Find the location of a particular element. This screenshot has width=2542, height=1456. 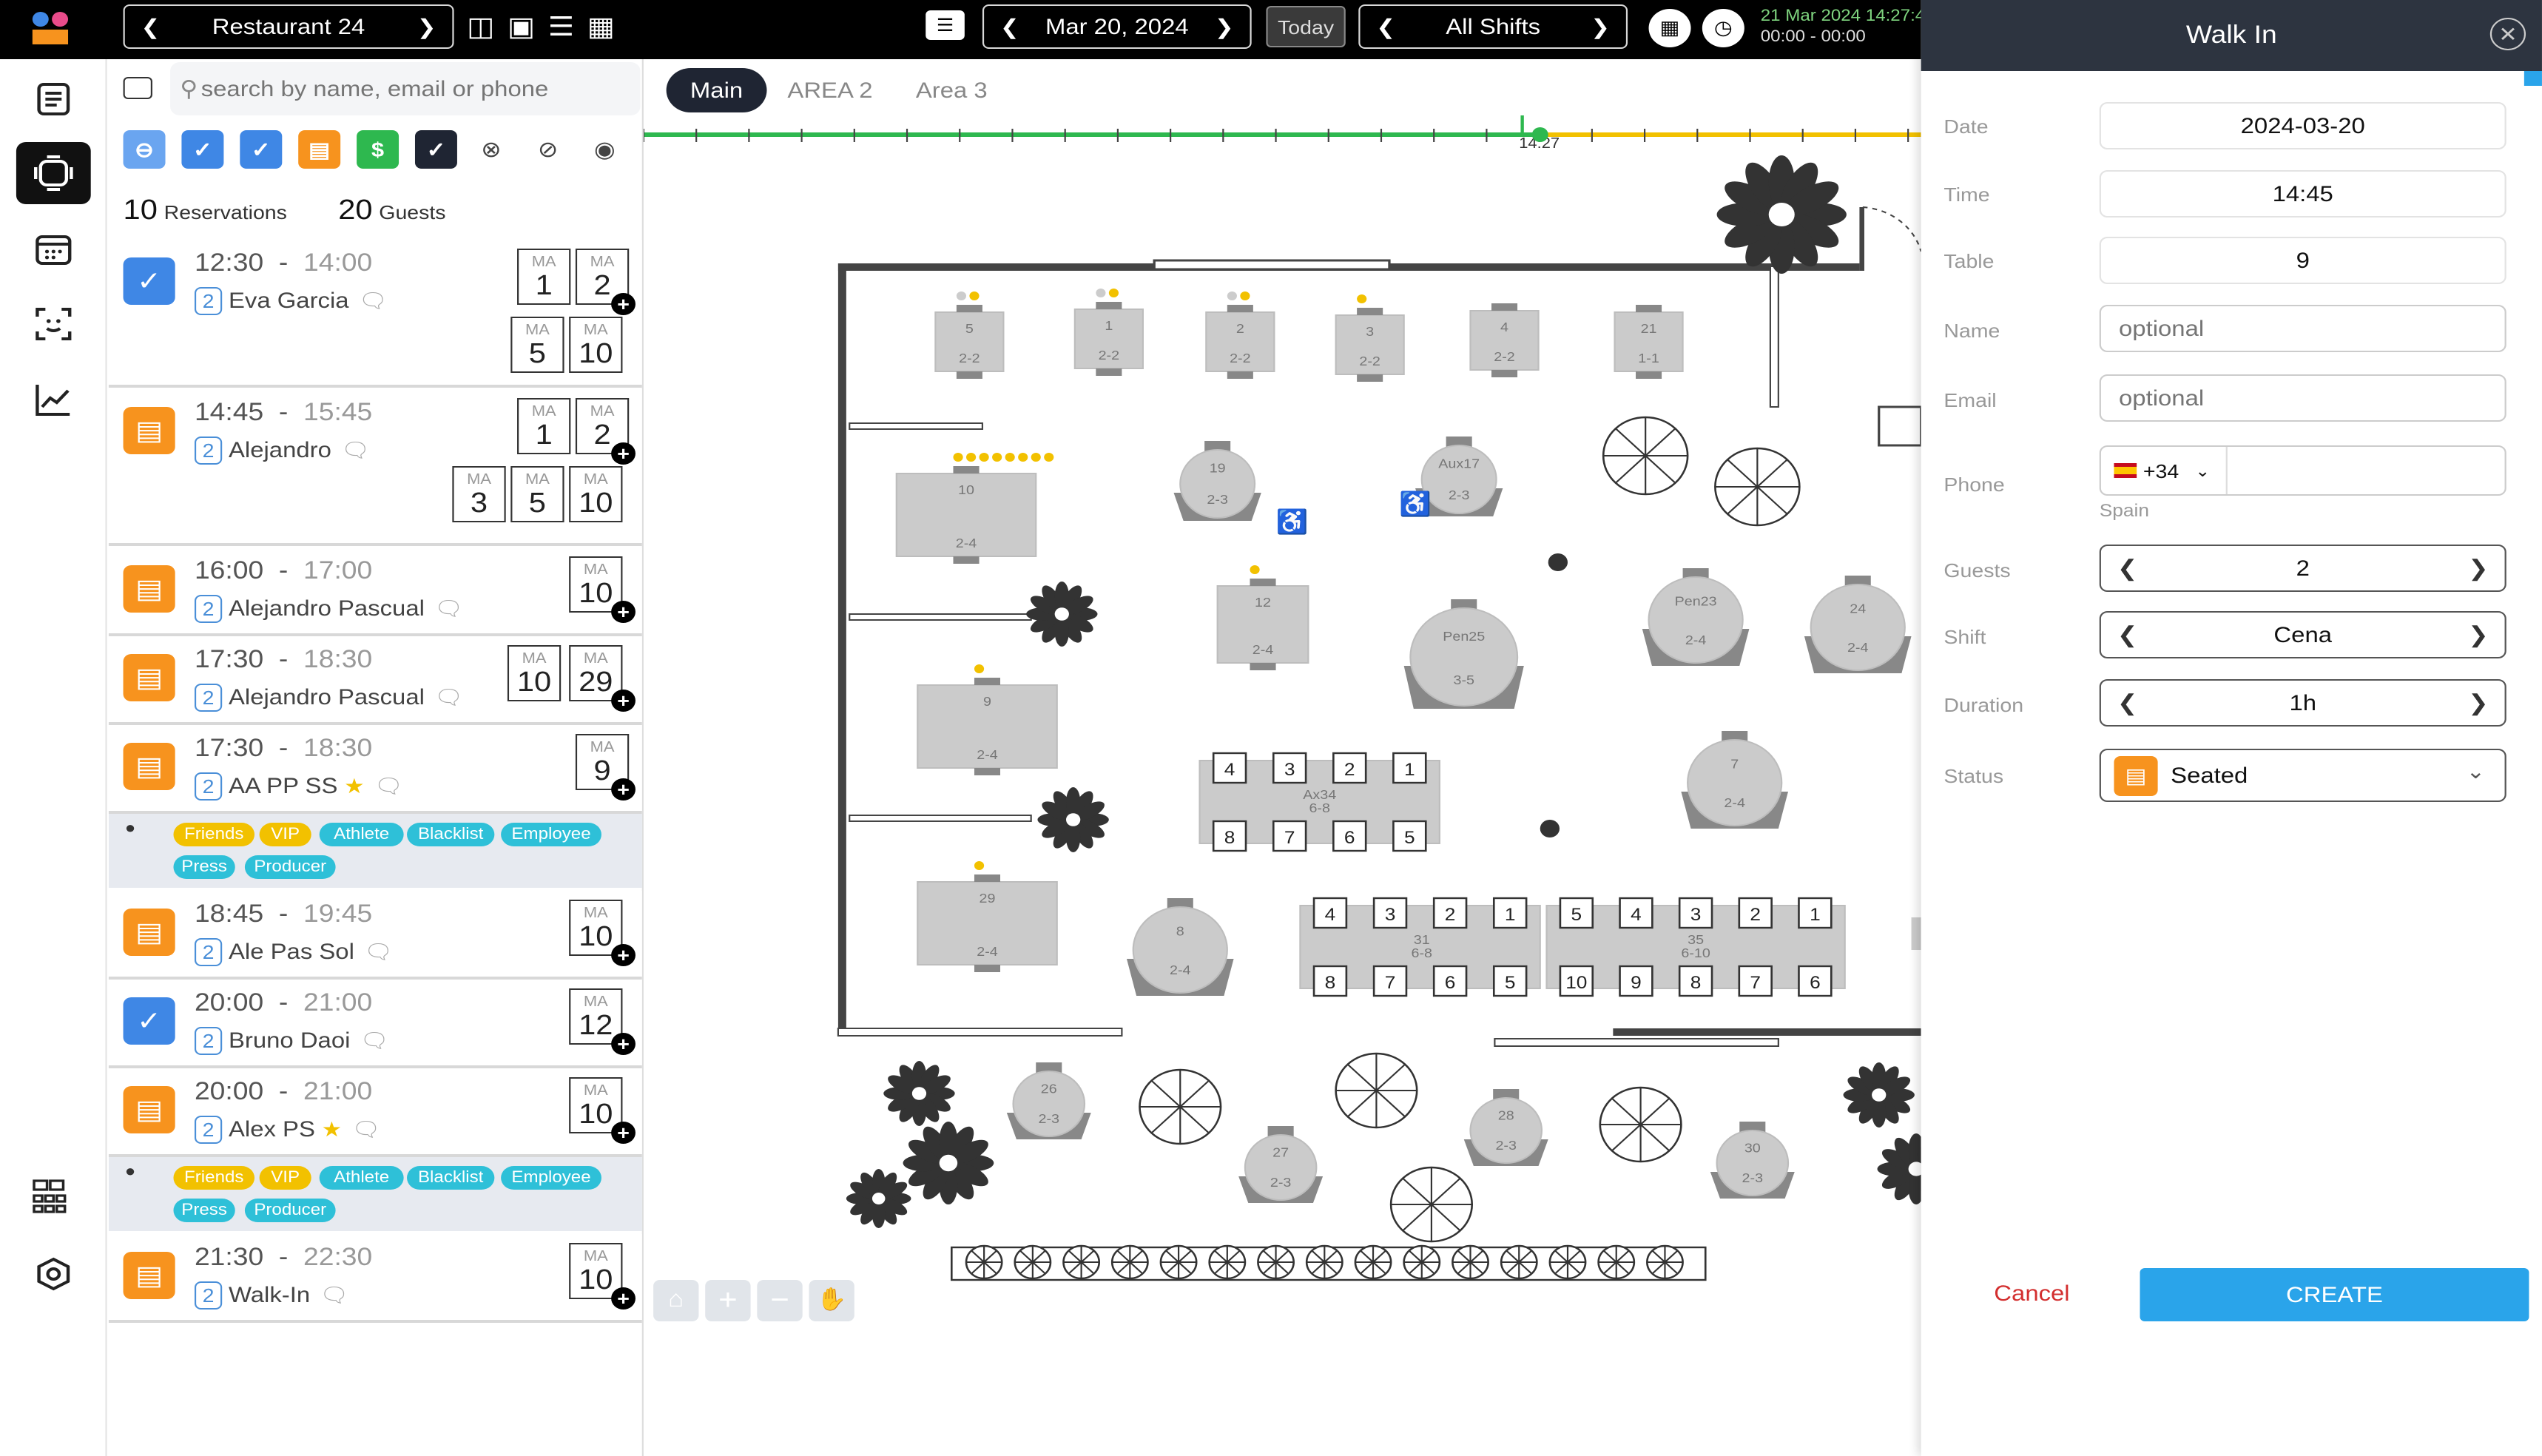

sidebar-item-list is located at coordinates (54, 99).